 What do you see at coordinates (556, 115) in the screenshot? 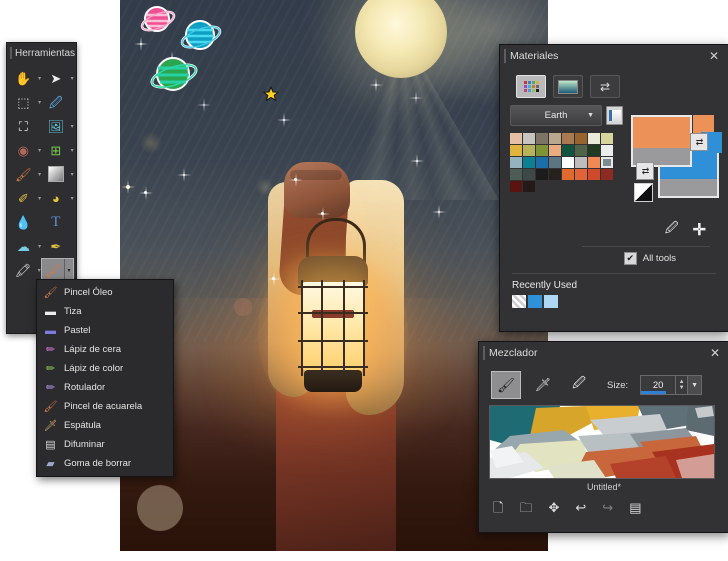
I see `color-set-select: Earth ▼` at bounding box center [556, 115].